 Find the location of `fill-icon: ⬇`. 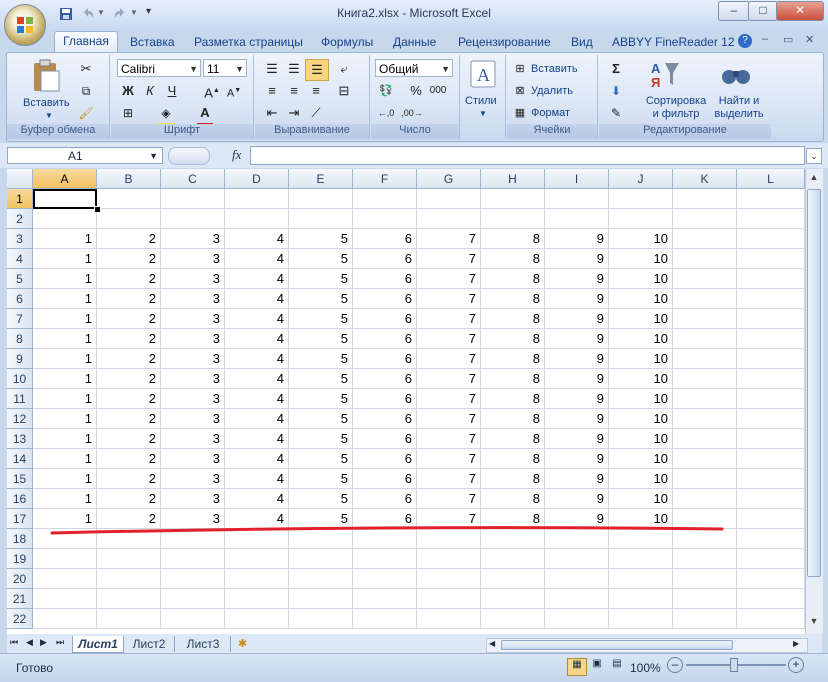

fill-icon: ⬇ is located at coordinates (616, 91).